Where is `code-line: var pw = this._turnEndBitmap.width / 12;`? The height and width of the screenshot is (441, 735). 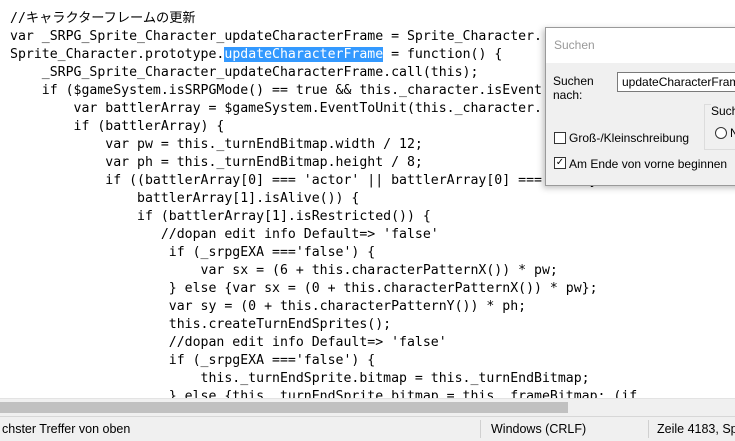 code-line: var pw = this._turnEndBitmap.width / 12; is located at coordinates (216, 145).